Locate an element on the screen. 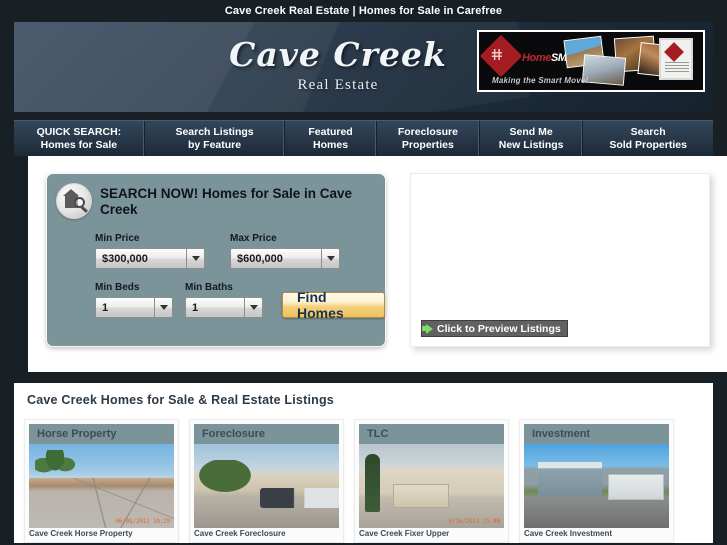 This screenshot has height=545, width=727. nav-item-send-new-listings: Send Me New Listings is located at coordinates (532, 138).